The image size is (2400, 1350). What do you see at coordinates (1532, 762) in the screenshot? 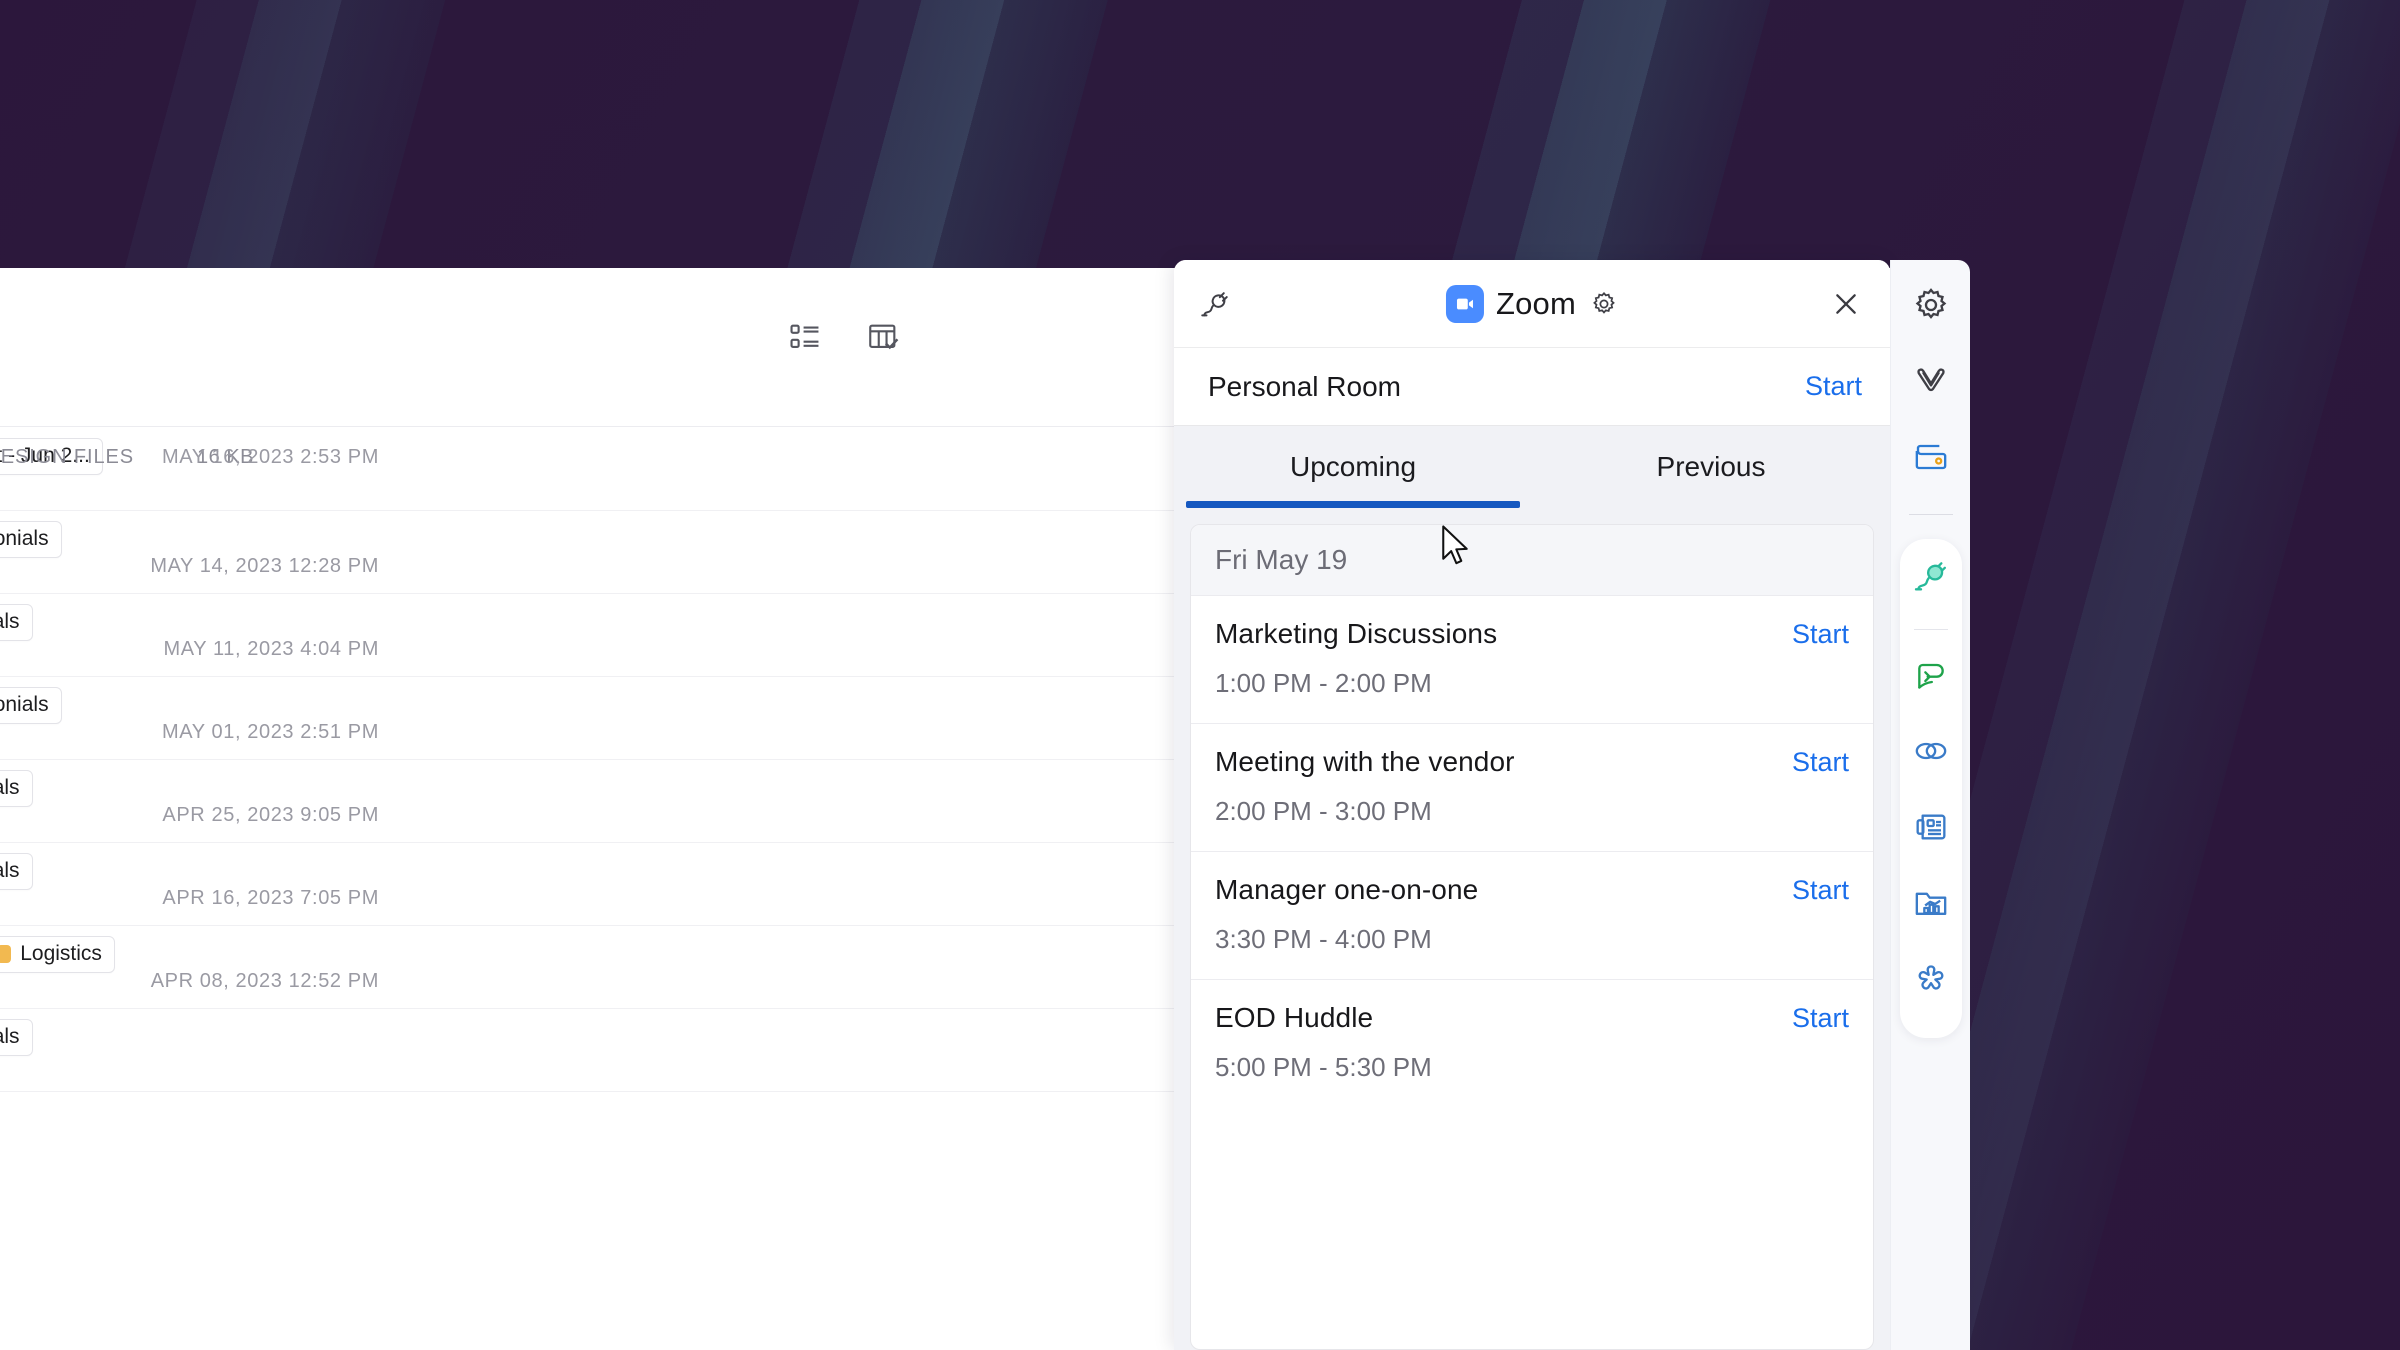
I see `meeting-header-row: Meeting with the vendor Start` at bounding box center [1532, 762].